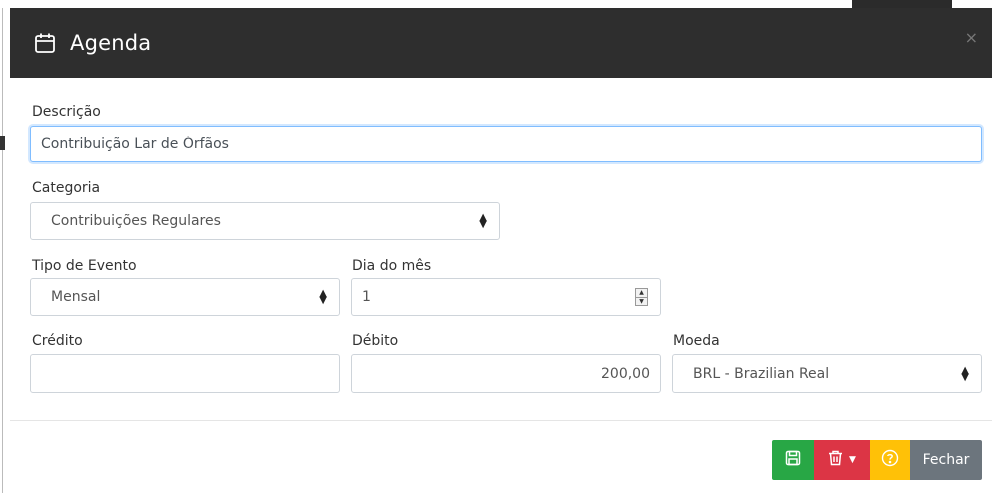  I want to click on modal-header: Agenda ×, so click(501, 43).